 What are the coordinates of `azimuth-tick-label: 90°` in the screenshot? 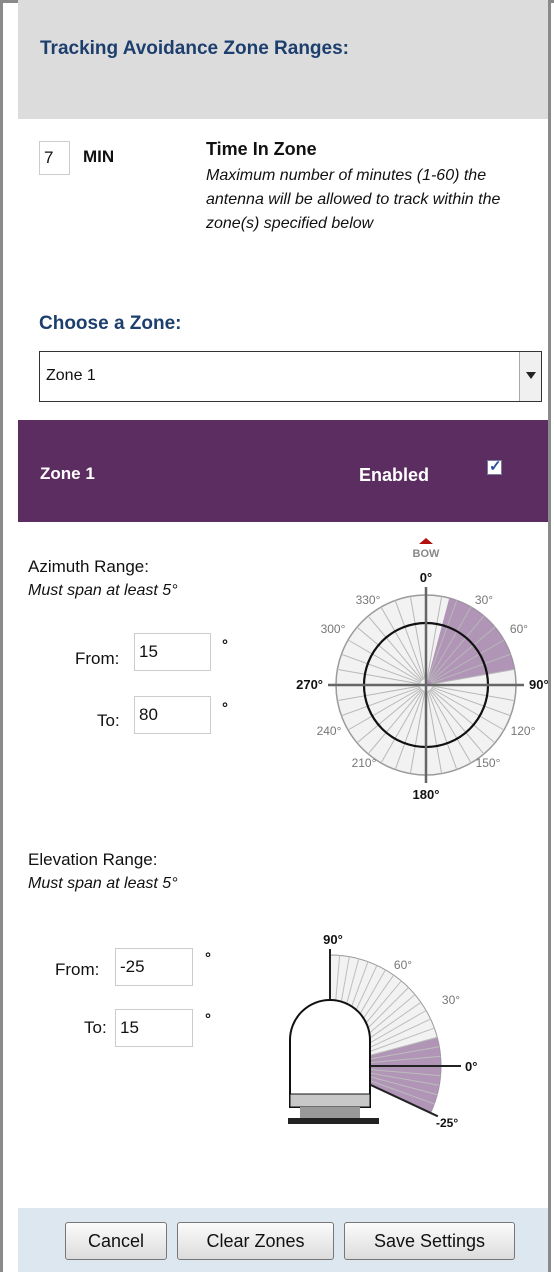 It's located at (539, 684).